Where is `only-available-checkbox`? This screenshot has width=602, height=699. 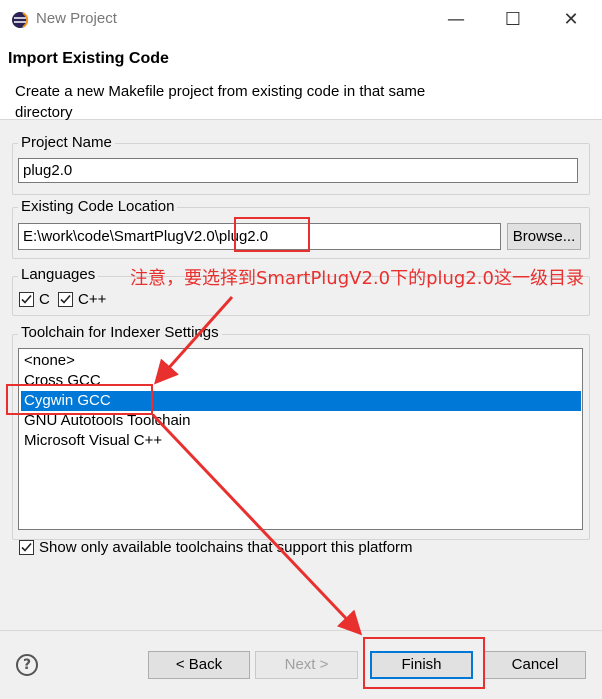 only-available-checkbox is located at coordinates (26, 547).